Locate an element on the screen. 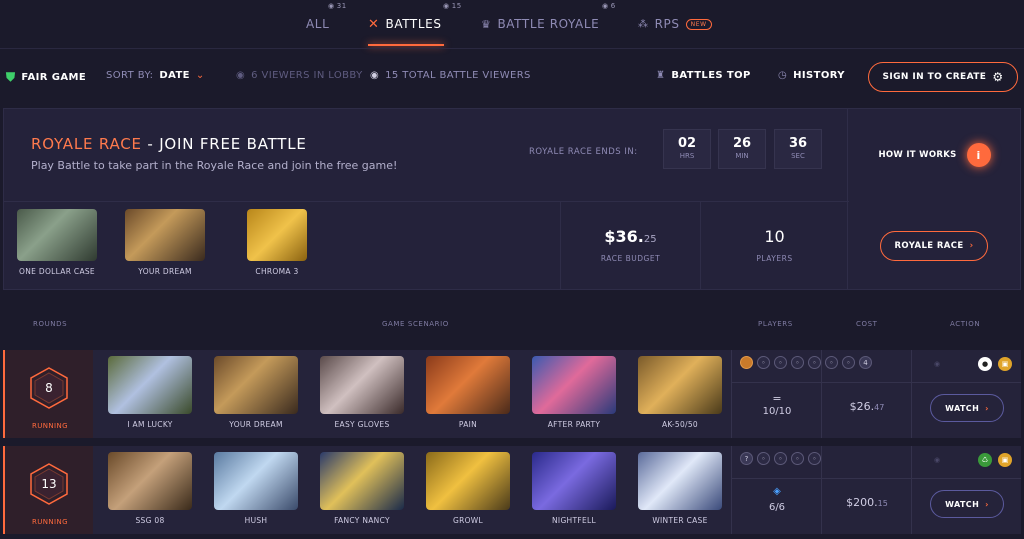 This screenshot has height=539, width=1024. header-divider is located at coordinates (512, 48).